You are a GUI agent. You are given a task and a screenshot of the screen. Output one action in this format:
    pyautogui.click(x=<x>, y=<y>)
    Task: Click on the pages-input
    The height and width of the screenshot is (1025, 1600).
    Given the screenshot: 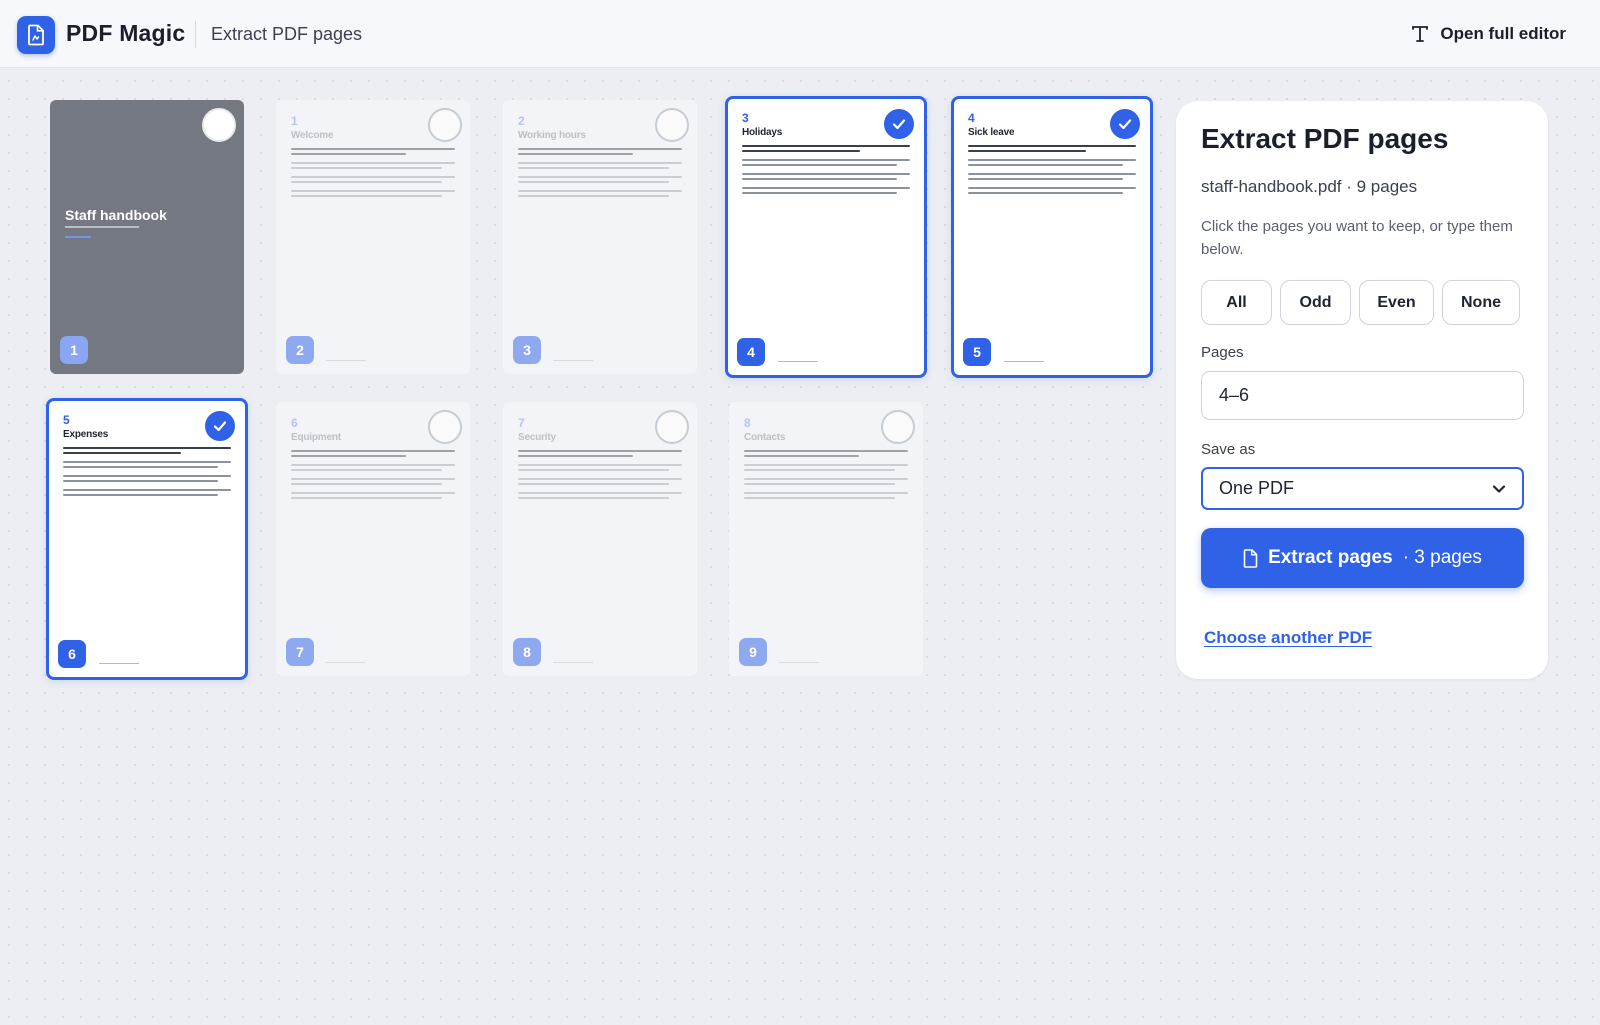 What is the action you would take?
    pyautogui.click(x=1362, y=395)
    